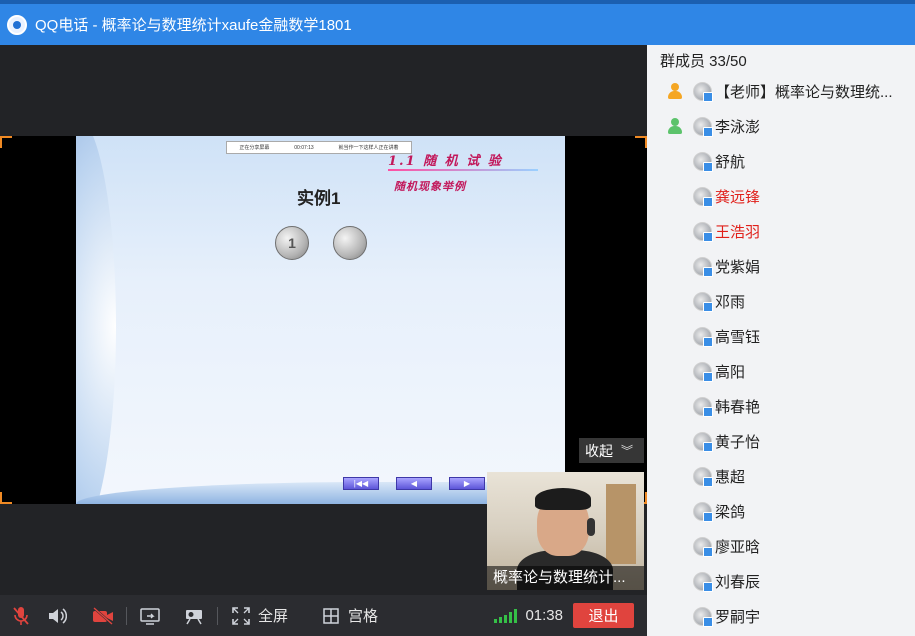  I want to click on member-name: 高阳, so click(730, 372).